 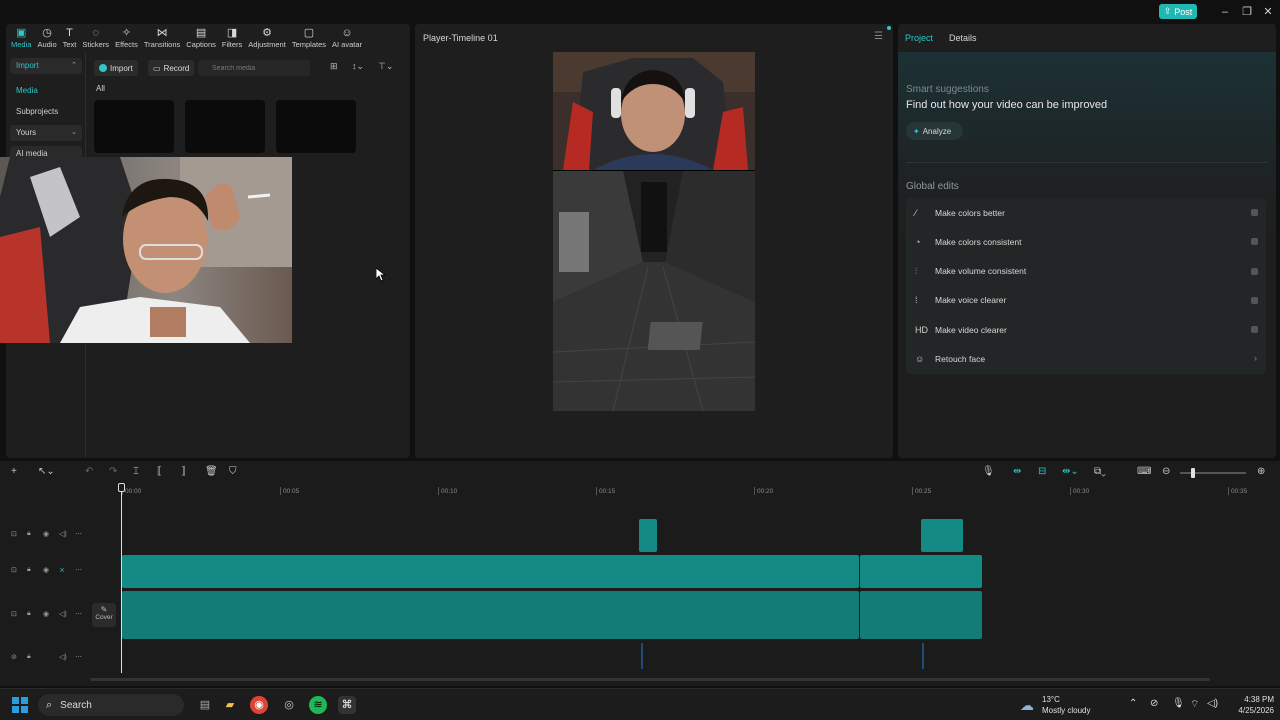 I want to click on analyze-button: ✦ Analyze, so click(x=934, y=131).